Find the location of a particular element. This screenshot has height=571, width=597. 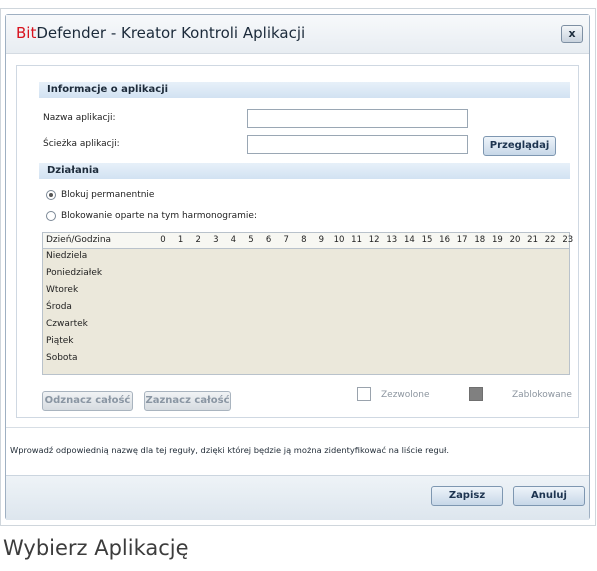

block-permanent-label: Blokuj permanentnie is located at coordinates (108, 195).